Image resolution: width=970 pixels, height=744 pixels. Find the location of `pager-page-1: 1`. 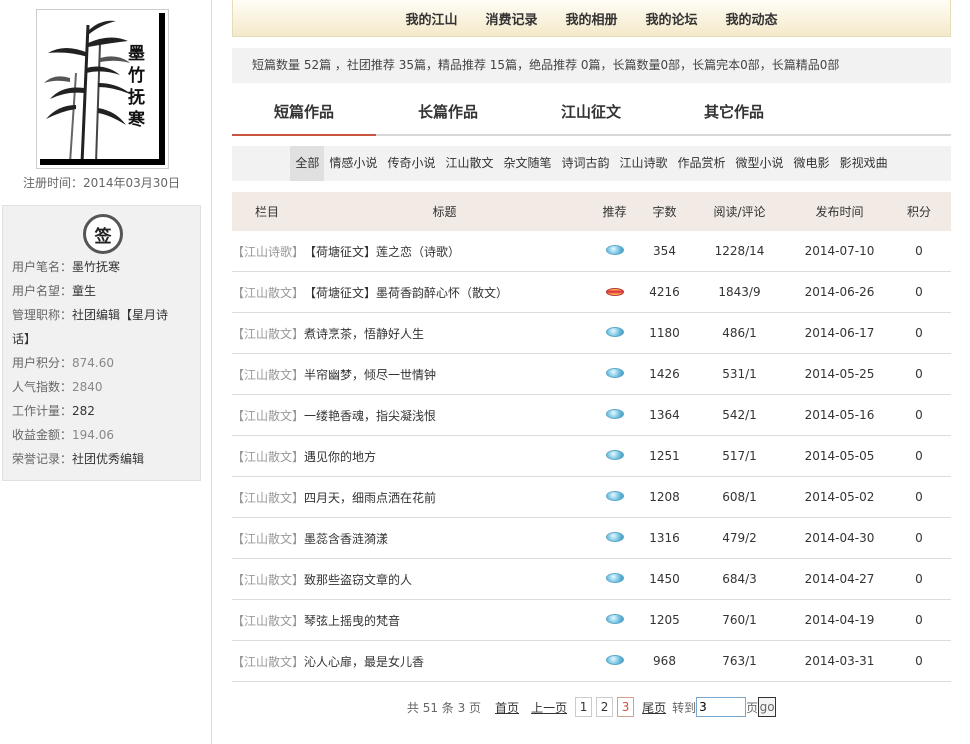

pager-page-1: 1 is located at coordinates (584, 707).